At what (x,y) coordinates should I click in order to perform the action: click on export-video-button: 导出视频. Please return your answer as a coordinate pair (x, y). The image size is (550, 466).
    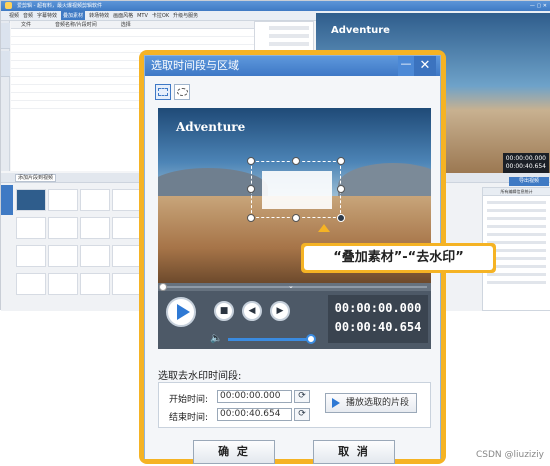
    Looking at the image, I should click on (529, 181).